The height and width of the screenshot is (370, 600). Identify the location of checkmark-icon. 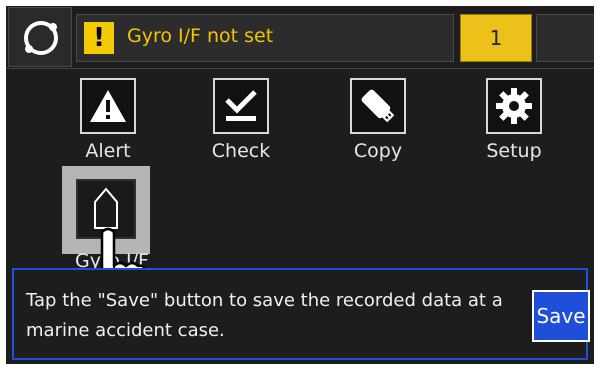
(241, 106).